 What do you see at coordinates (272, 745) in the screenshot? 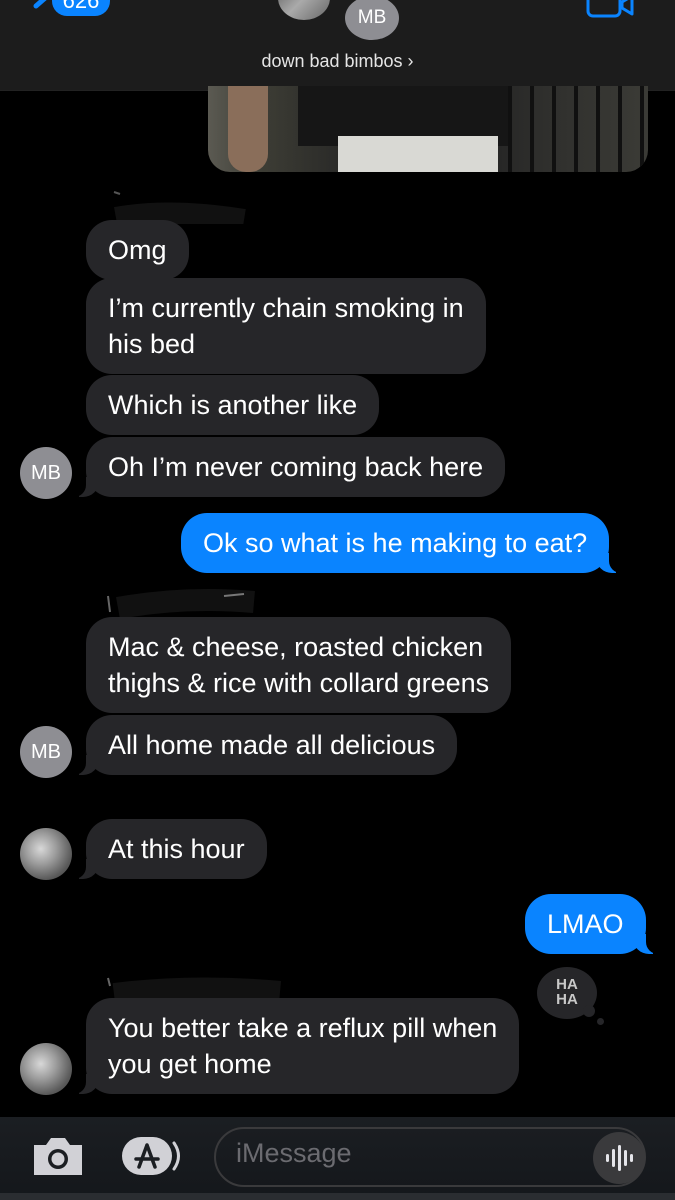
I see `message-text: All home made all delicious` at bounding box center [272, 745].